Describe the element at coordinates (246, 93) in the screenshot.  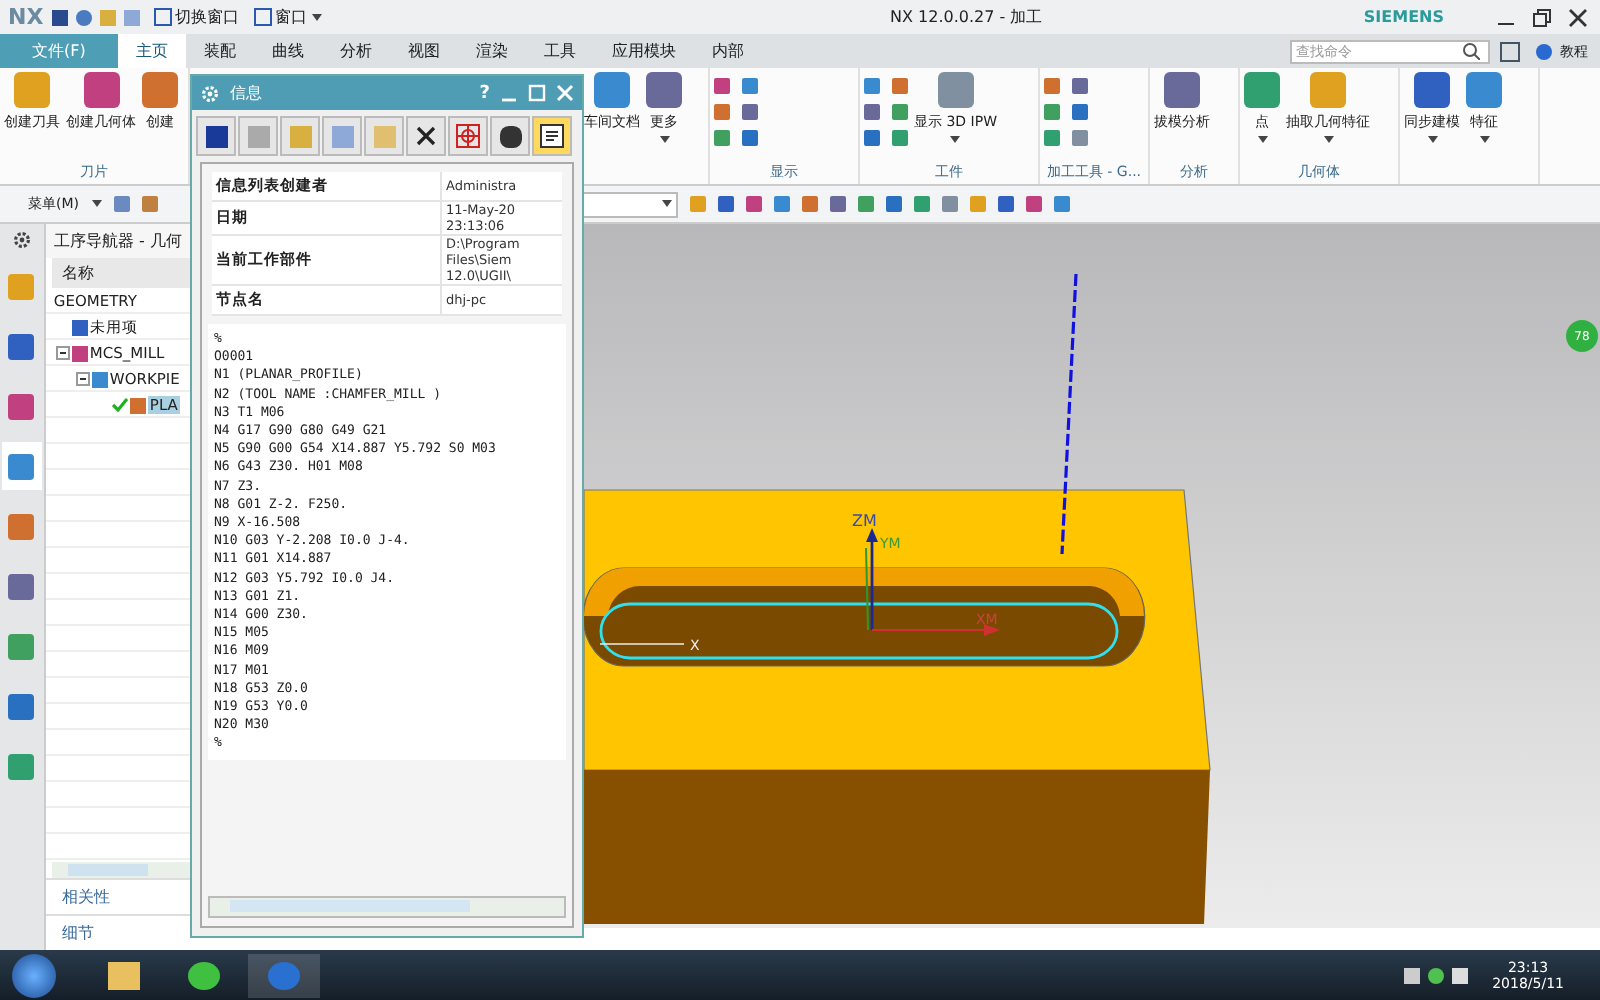
I see `dialog-title: 信息` at that location.